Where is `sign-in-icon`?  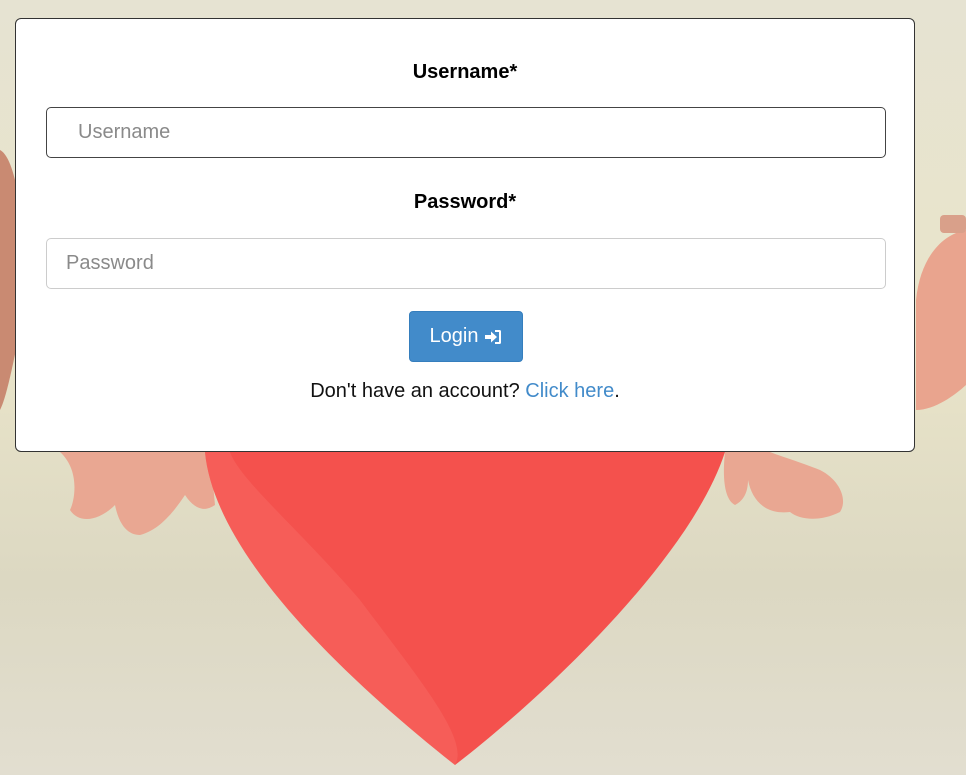
sign-in-icon is located at coordinates (493, 336).